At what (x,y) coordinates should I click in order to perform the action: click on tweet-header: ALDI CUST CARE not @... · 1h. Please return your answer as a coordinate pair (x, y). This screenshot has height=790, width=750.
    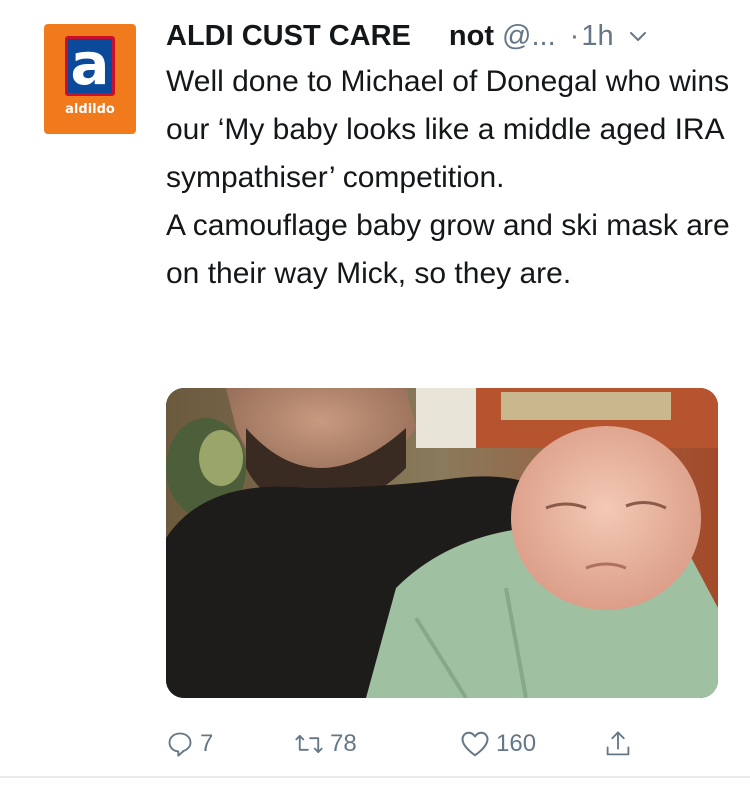
    Looking at the image, I should click on (451, 36).